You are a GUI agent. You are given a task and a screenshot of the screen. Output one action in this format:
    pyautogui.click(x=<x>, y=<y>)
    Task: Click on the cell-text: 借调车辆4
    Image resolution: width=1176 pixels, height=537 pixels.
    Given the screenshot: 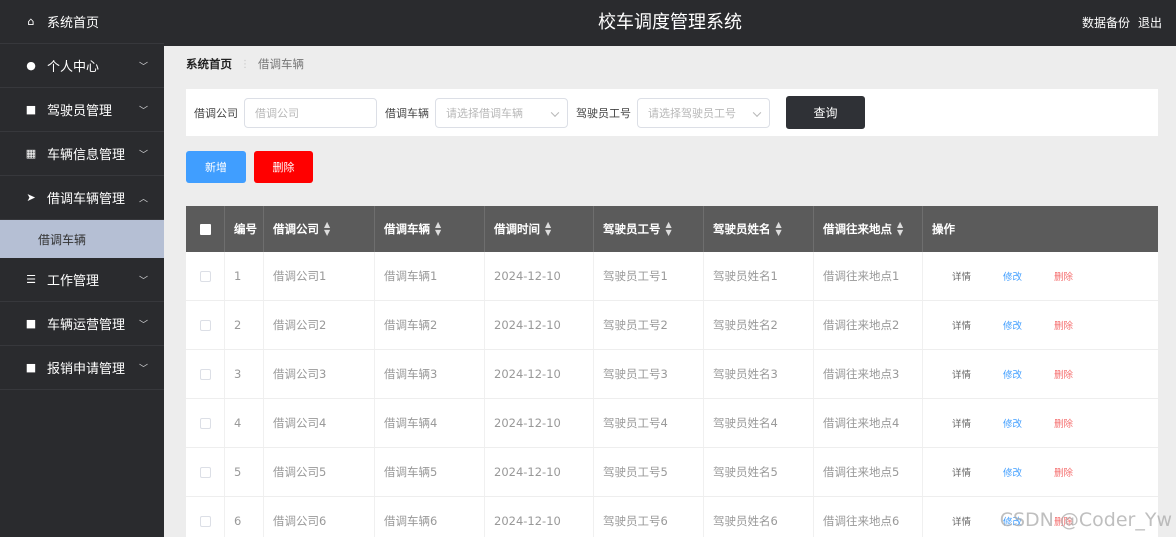 What is the action you would take?
    pyautogui.click(x=411, y=423)
    